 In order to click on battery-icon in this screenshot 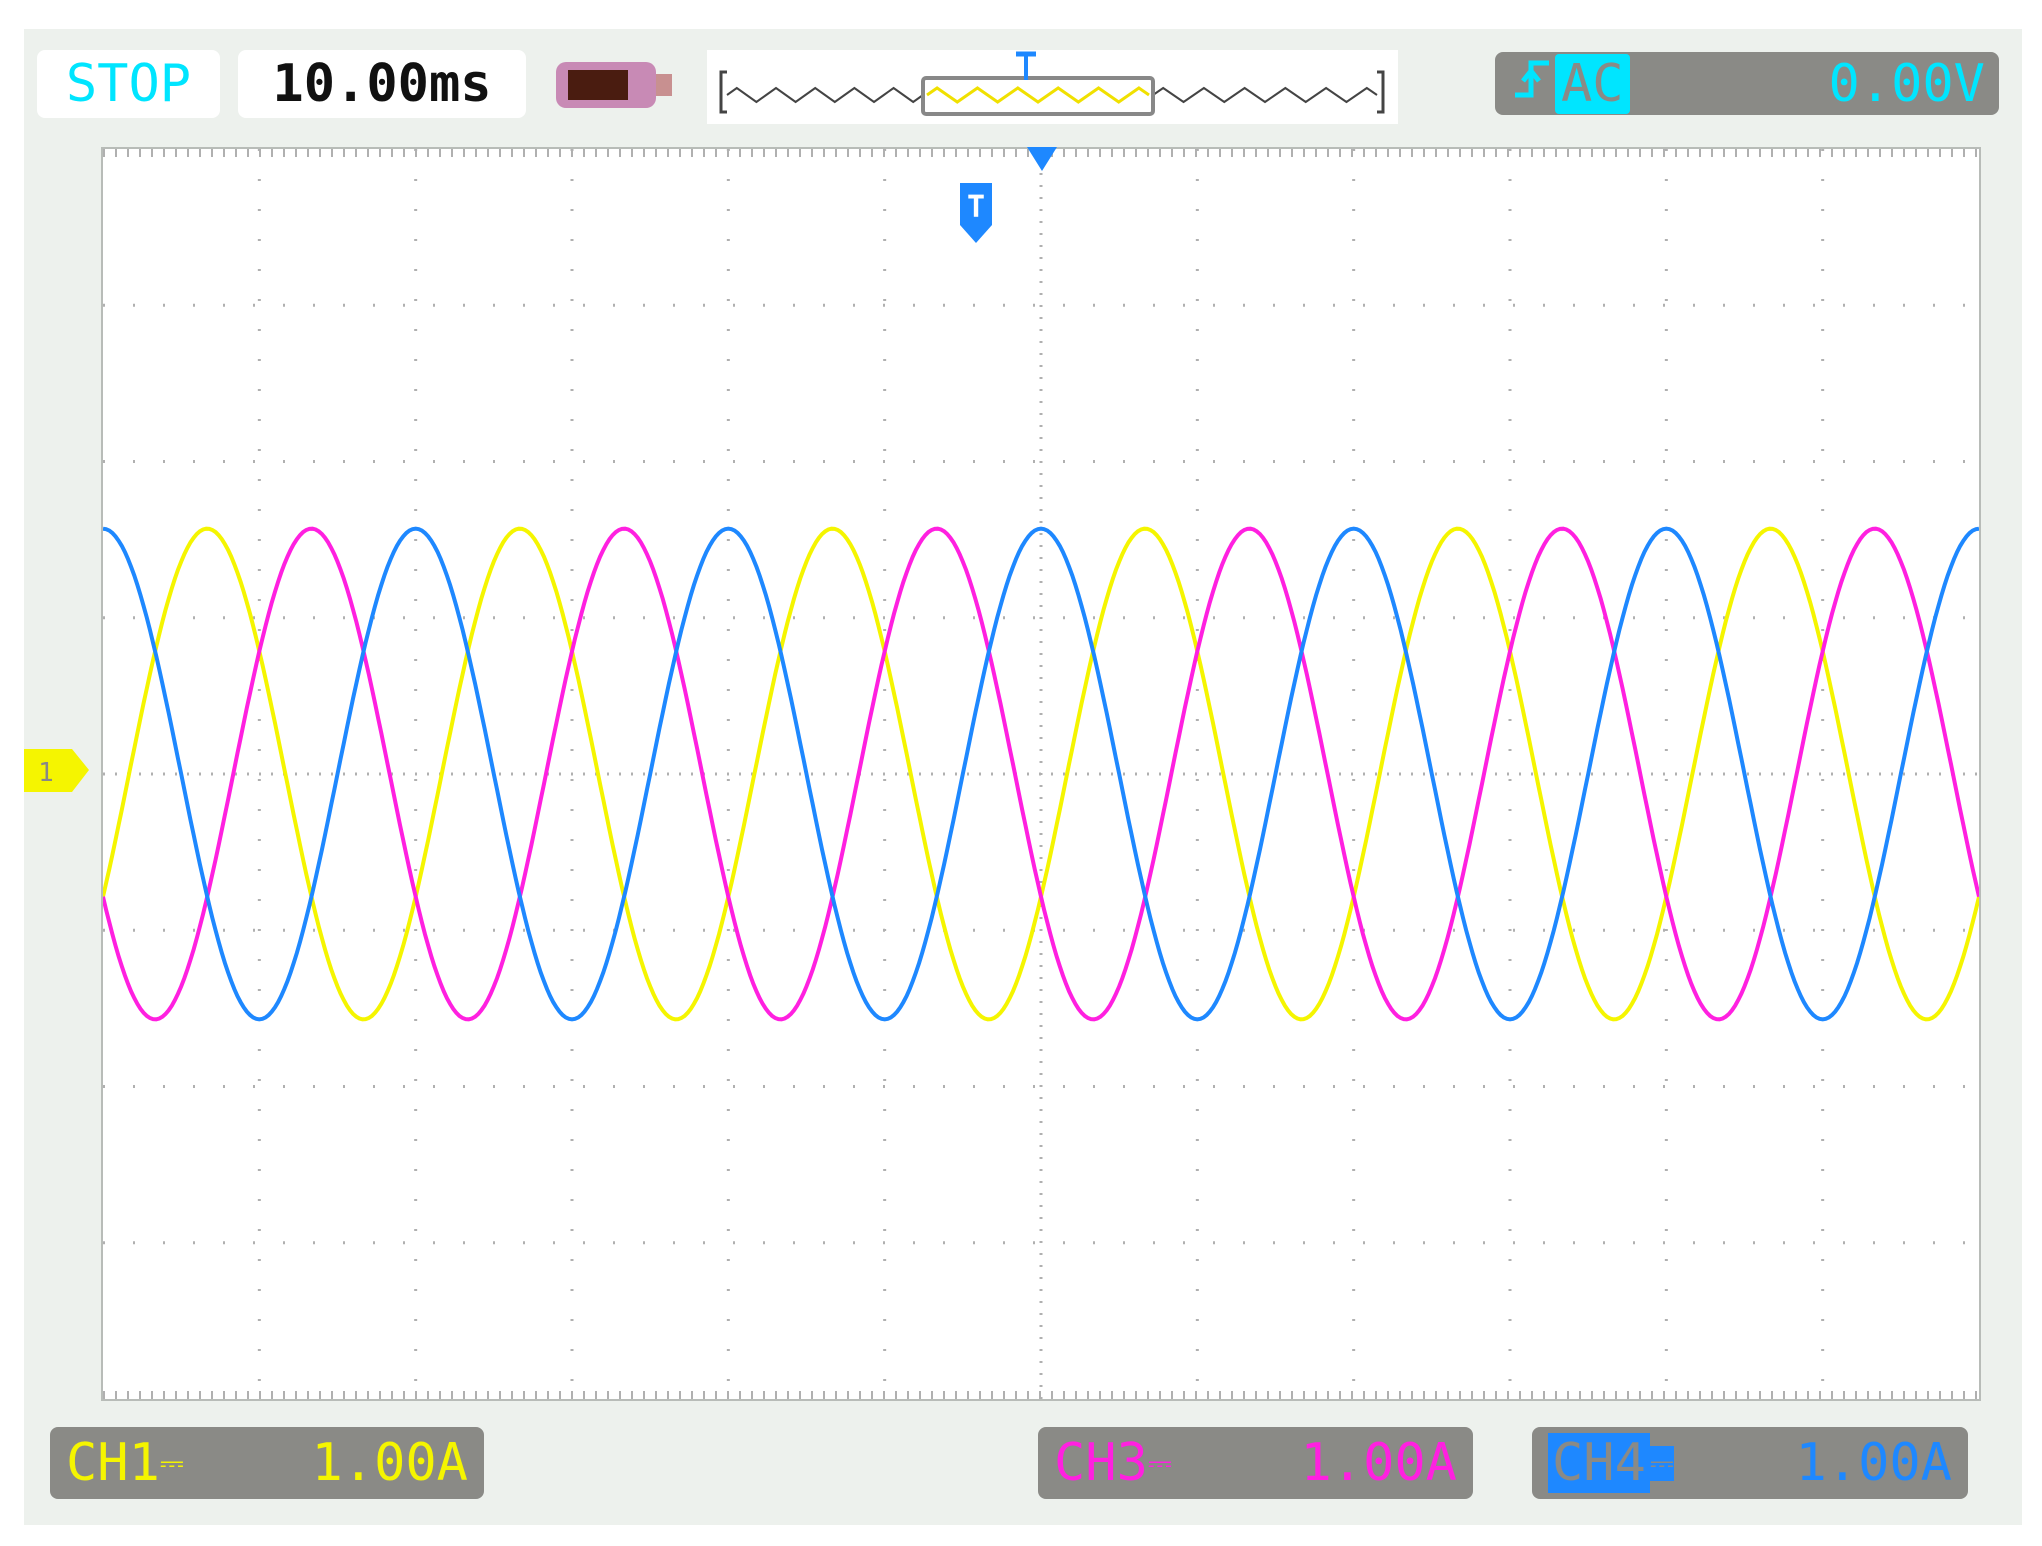, I will do `click(614, 85)`.